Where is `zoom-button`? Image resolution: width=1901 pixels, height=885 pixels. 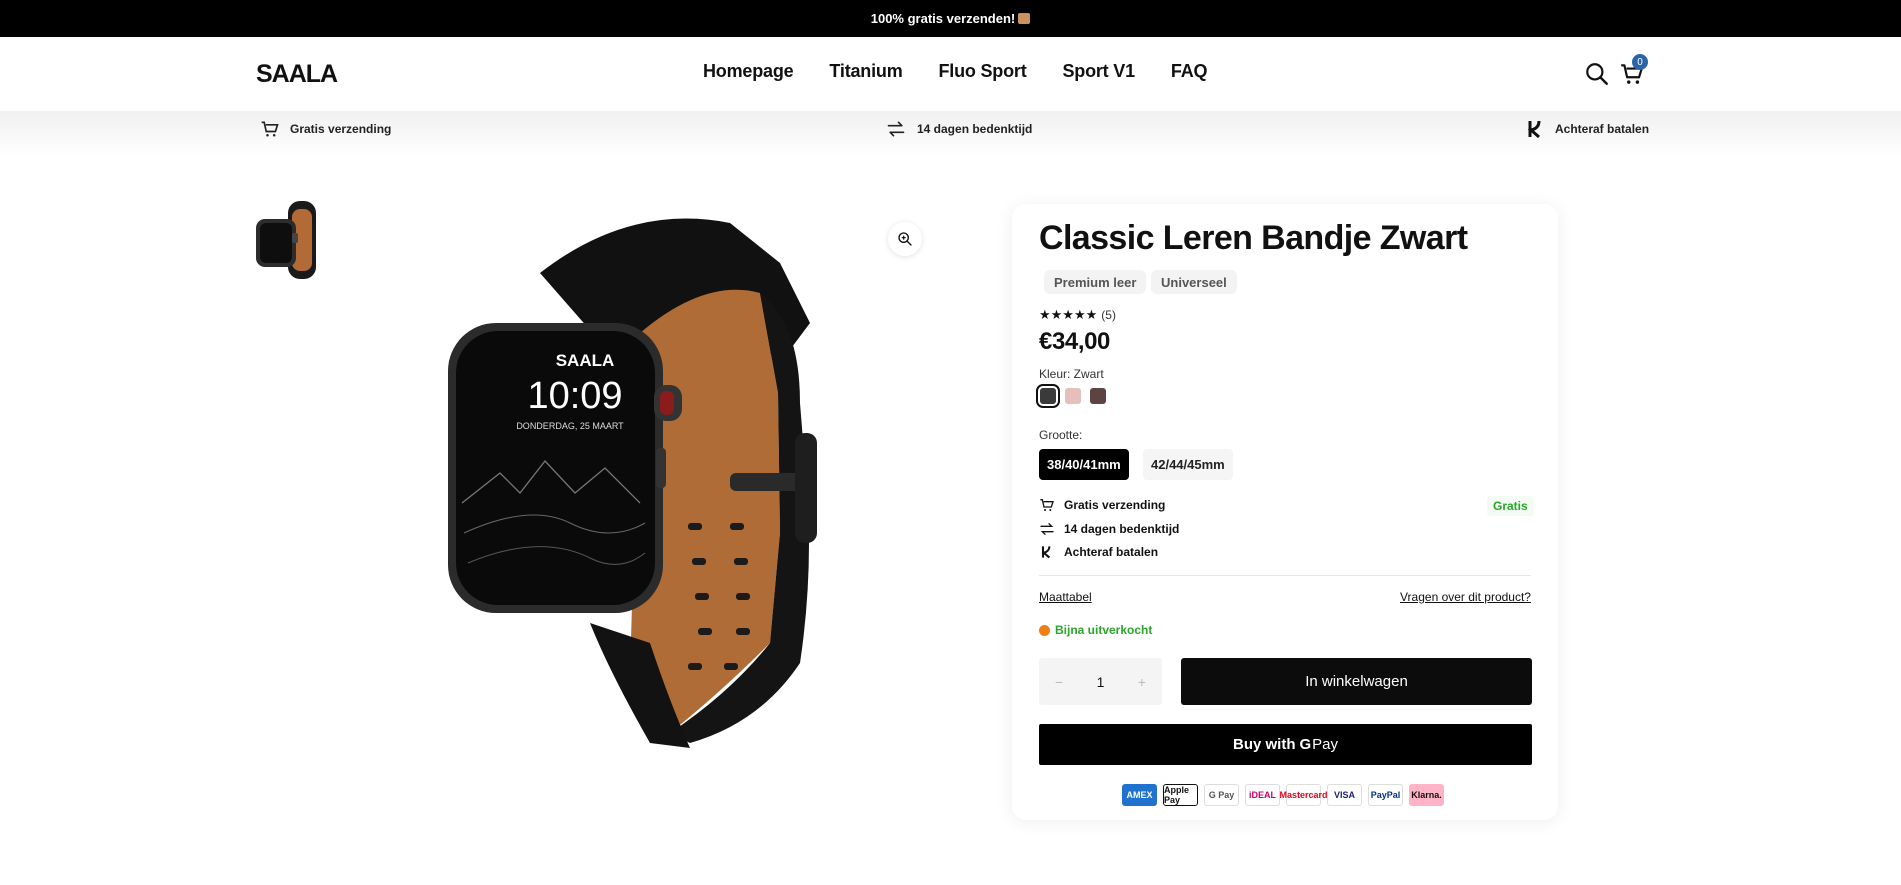 zoom-button is located at coordinates (905, 239).